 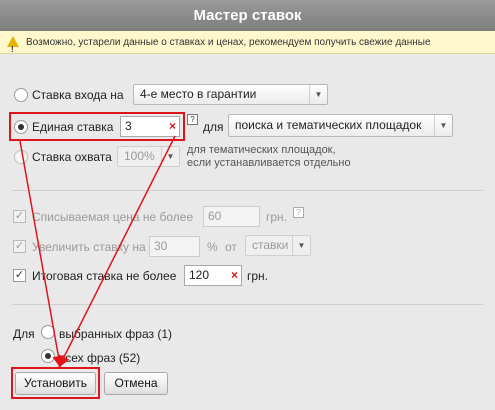 I want to click on increase-bid-value: 30, so click(x=161, y=246).